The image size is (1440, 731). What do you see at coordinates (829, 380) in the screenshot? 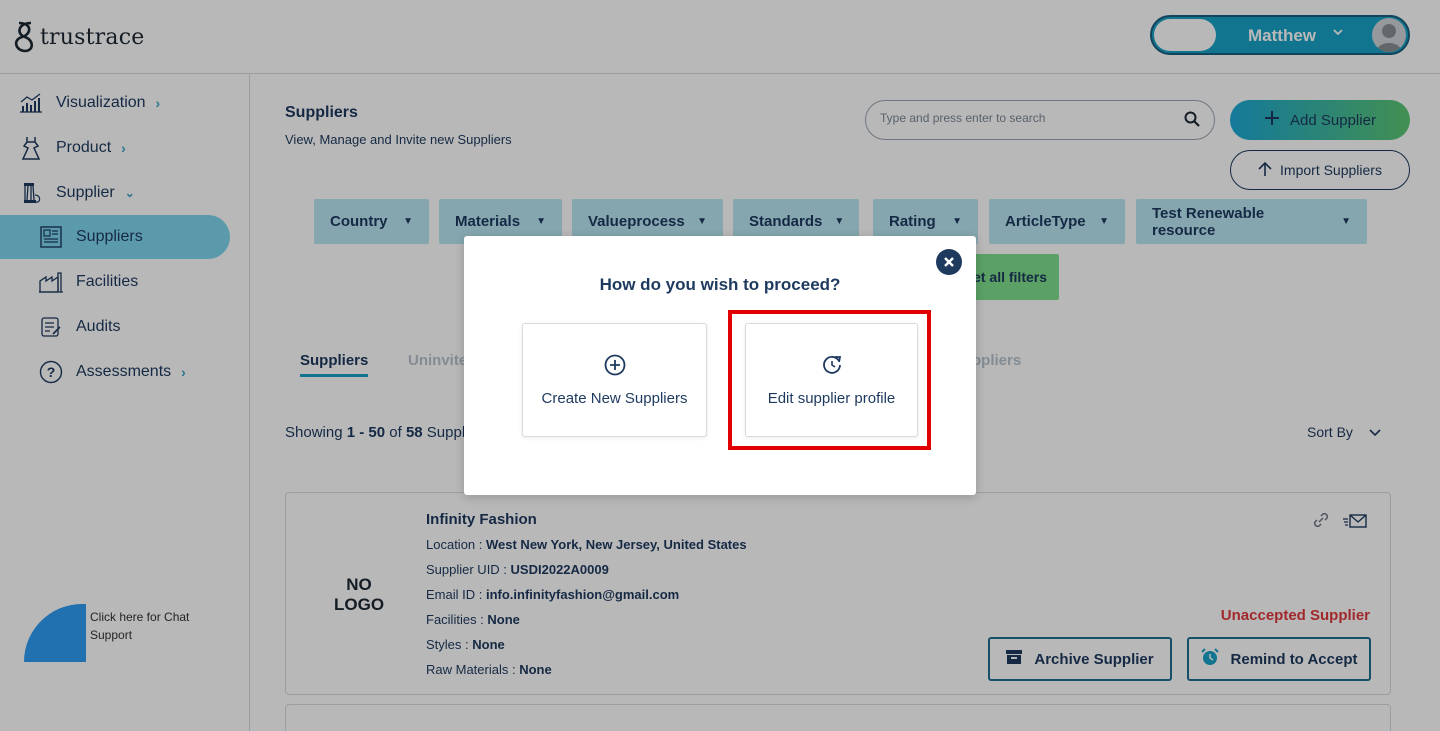
I see `highlight-box` at bounding box center [829, 380].